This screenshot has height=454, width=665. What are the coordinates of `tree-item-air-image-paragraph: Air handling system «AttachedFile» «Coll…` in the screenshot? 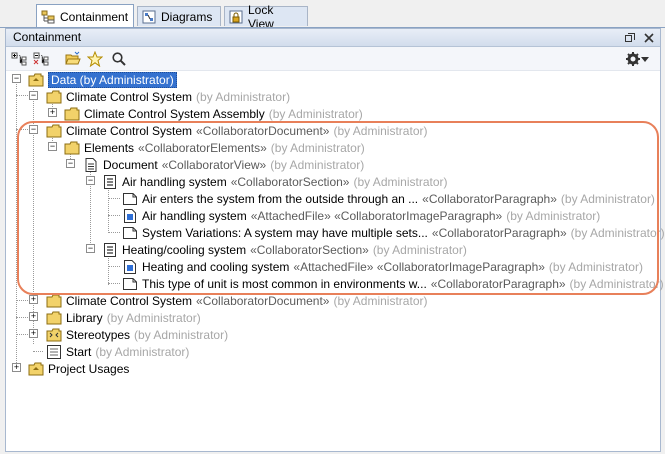 It's located at (361, 215).